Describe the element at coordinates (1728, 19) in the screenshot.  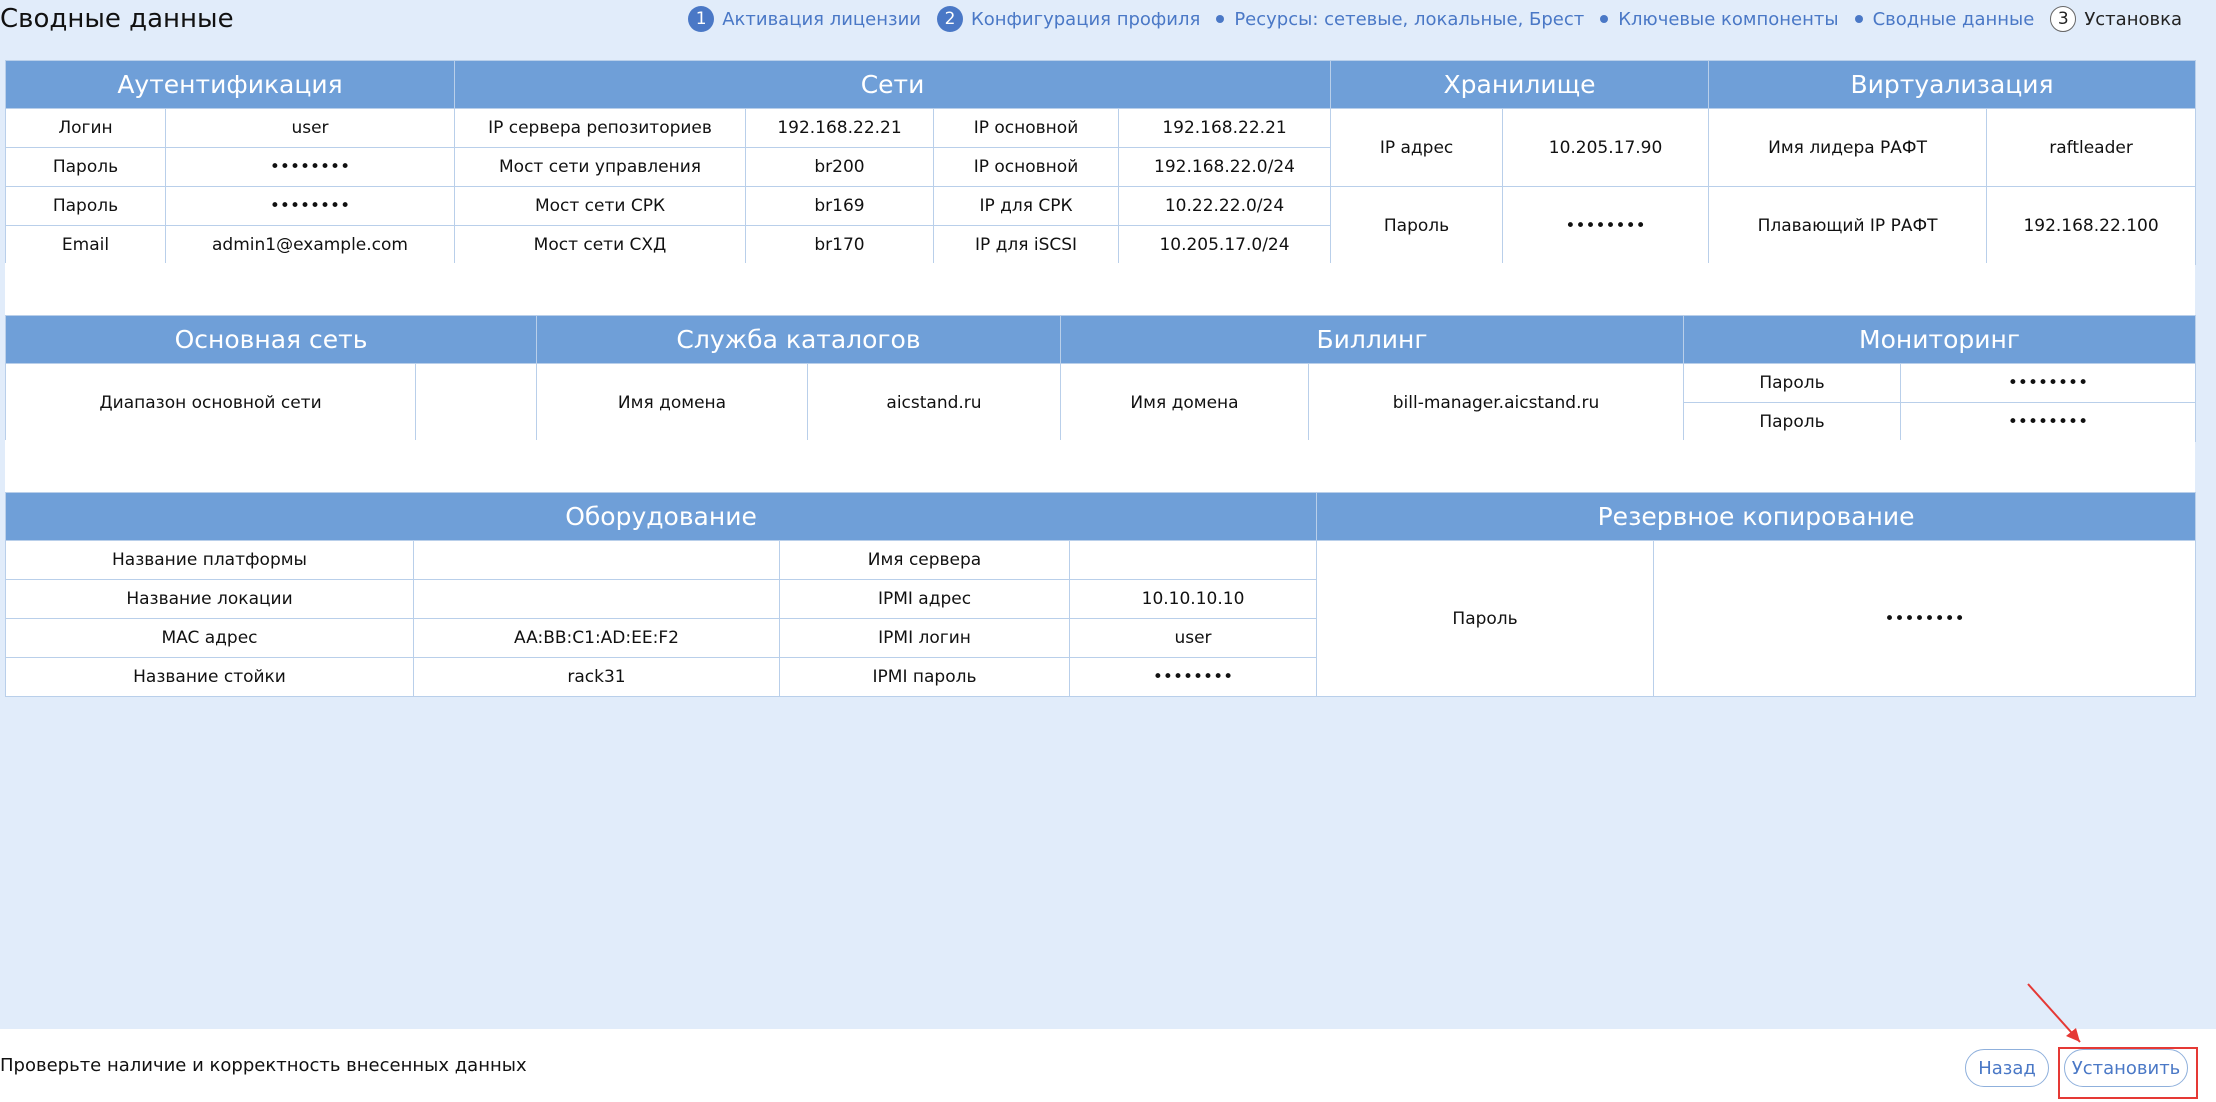
I see `step-label: Ключевые компоненты` at that location.